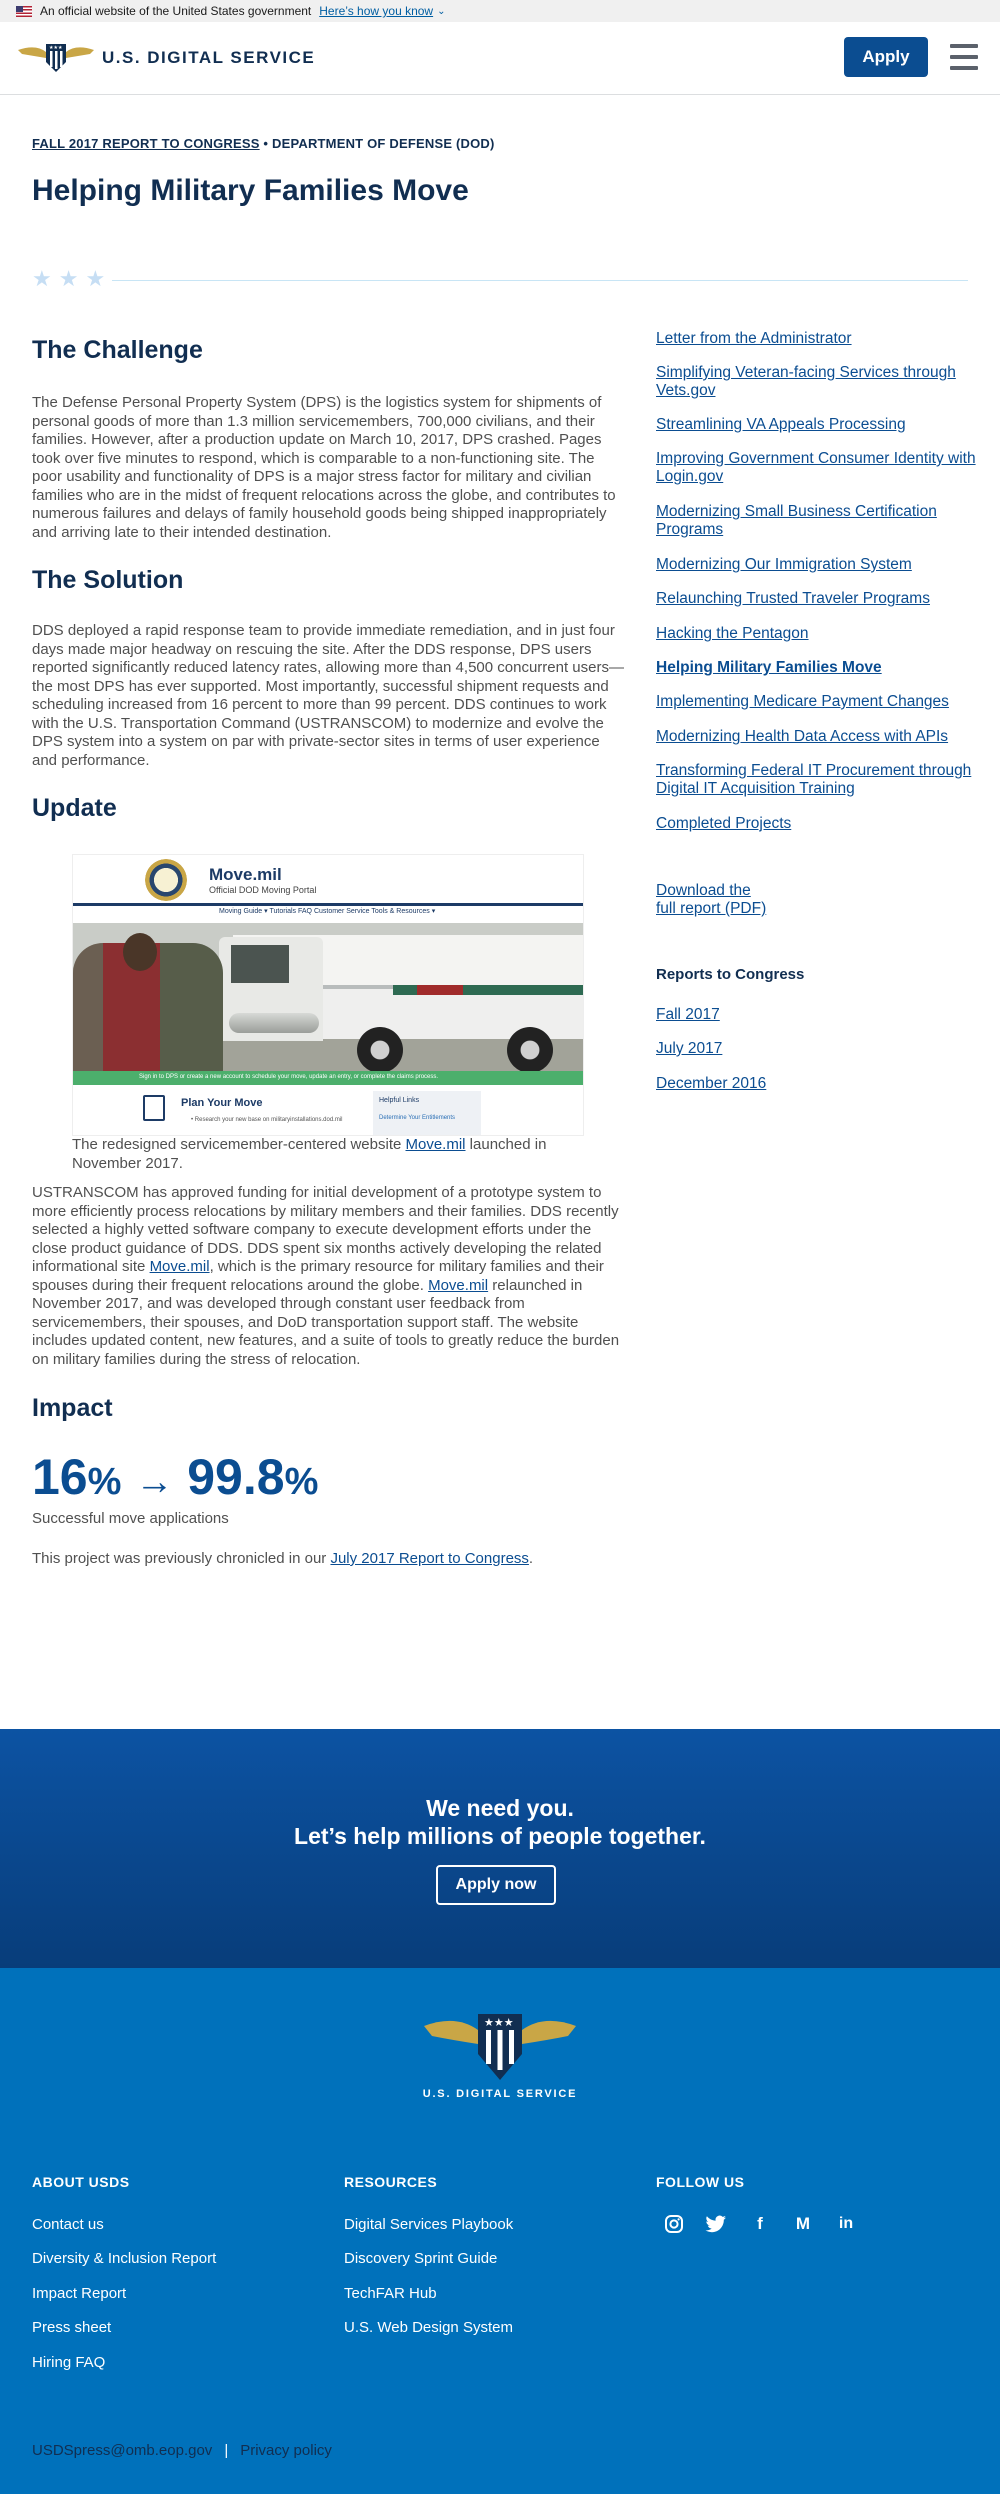 The width and height of the screenshot is (1000, 2494). What do you see at coordinates (146, 143) in the screenshot?
I see `breadcrumb-report-link: FALL 2017 REPORT TO CONGRESS` at bounding box center [146, 143].